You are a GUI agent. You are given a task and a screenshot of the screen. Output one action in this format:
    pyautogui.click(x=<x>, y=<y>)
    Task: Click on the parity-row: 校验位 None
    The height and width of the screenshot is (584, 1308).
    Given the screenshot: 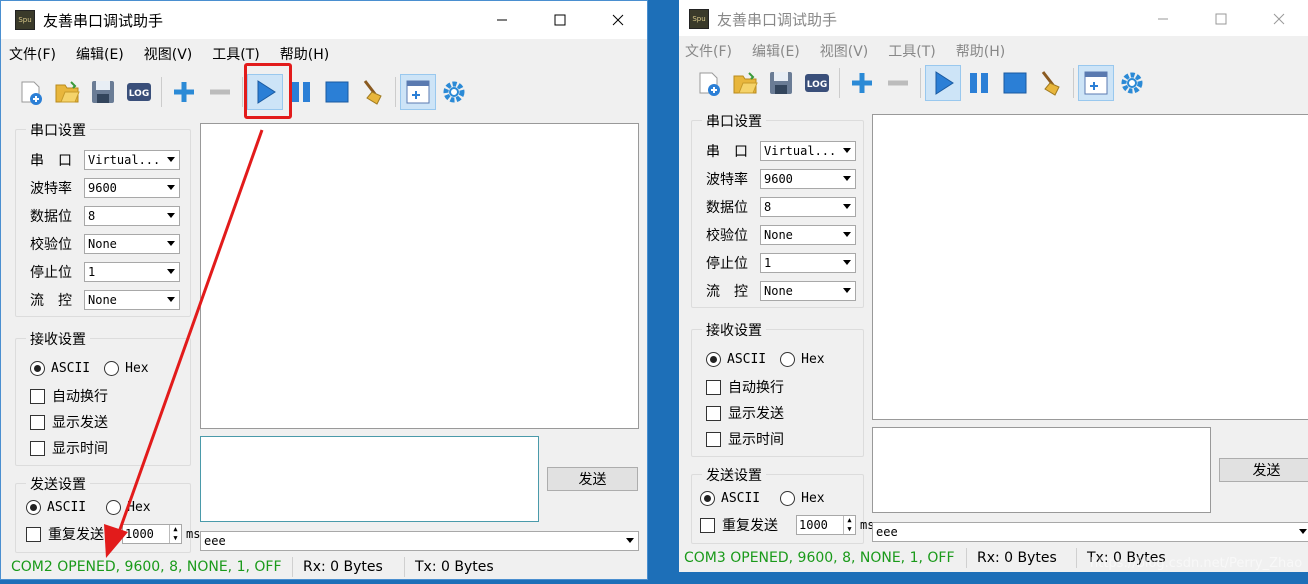 What is the action you would take?
    pyautogui.click(x=105, y=244)
    